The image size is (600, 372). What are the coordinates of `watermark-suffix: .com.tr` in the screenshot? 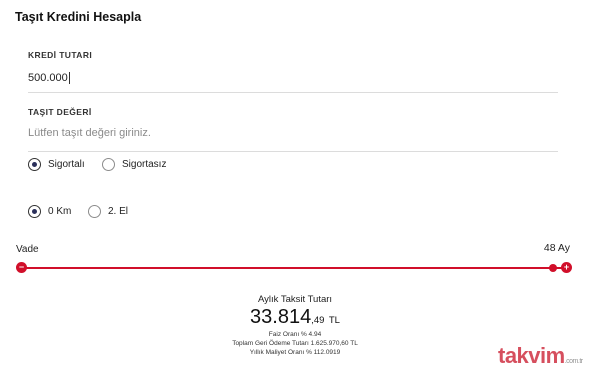 It's located at (573, 361).